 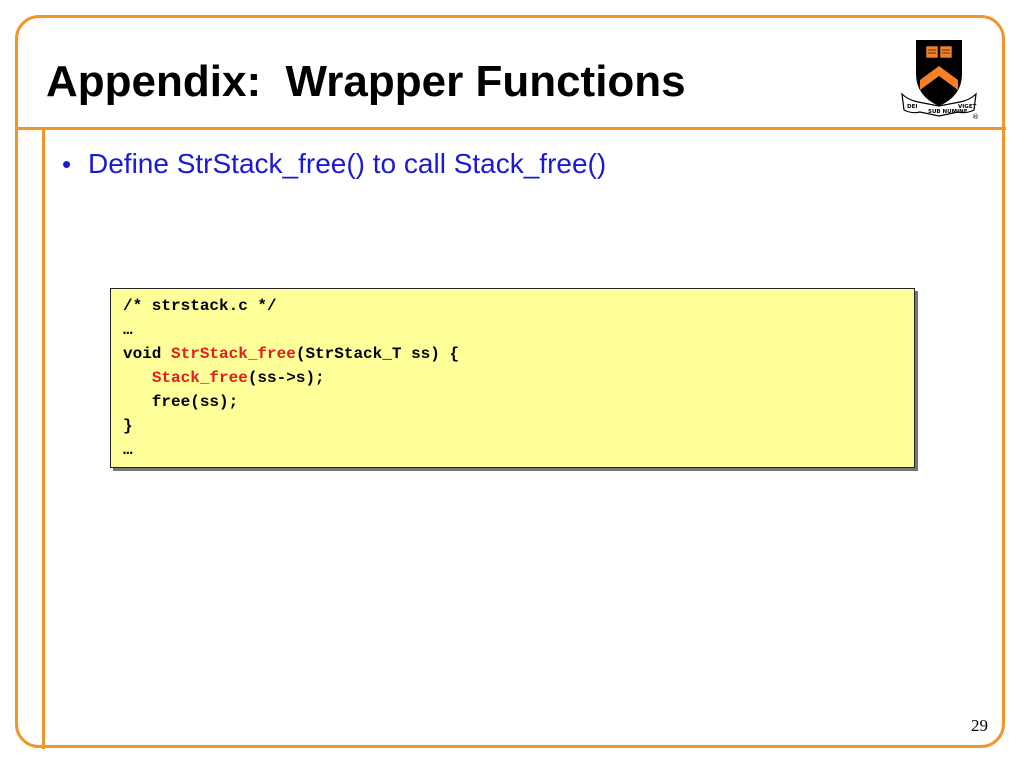 What do you see at coordinates (200, 306) in the screenshot?
I see `code-line-comment: /* strstack.c */` at bounding box center [200, 306].